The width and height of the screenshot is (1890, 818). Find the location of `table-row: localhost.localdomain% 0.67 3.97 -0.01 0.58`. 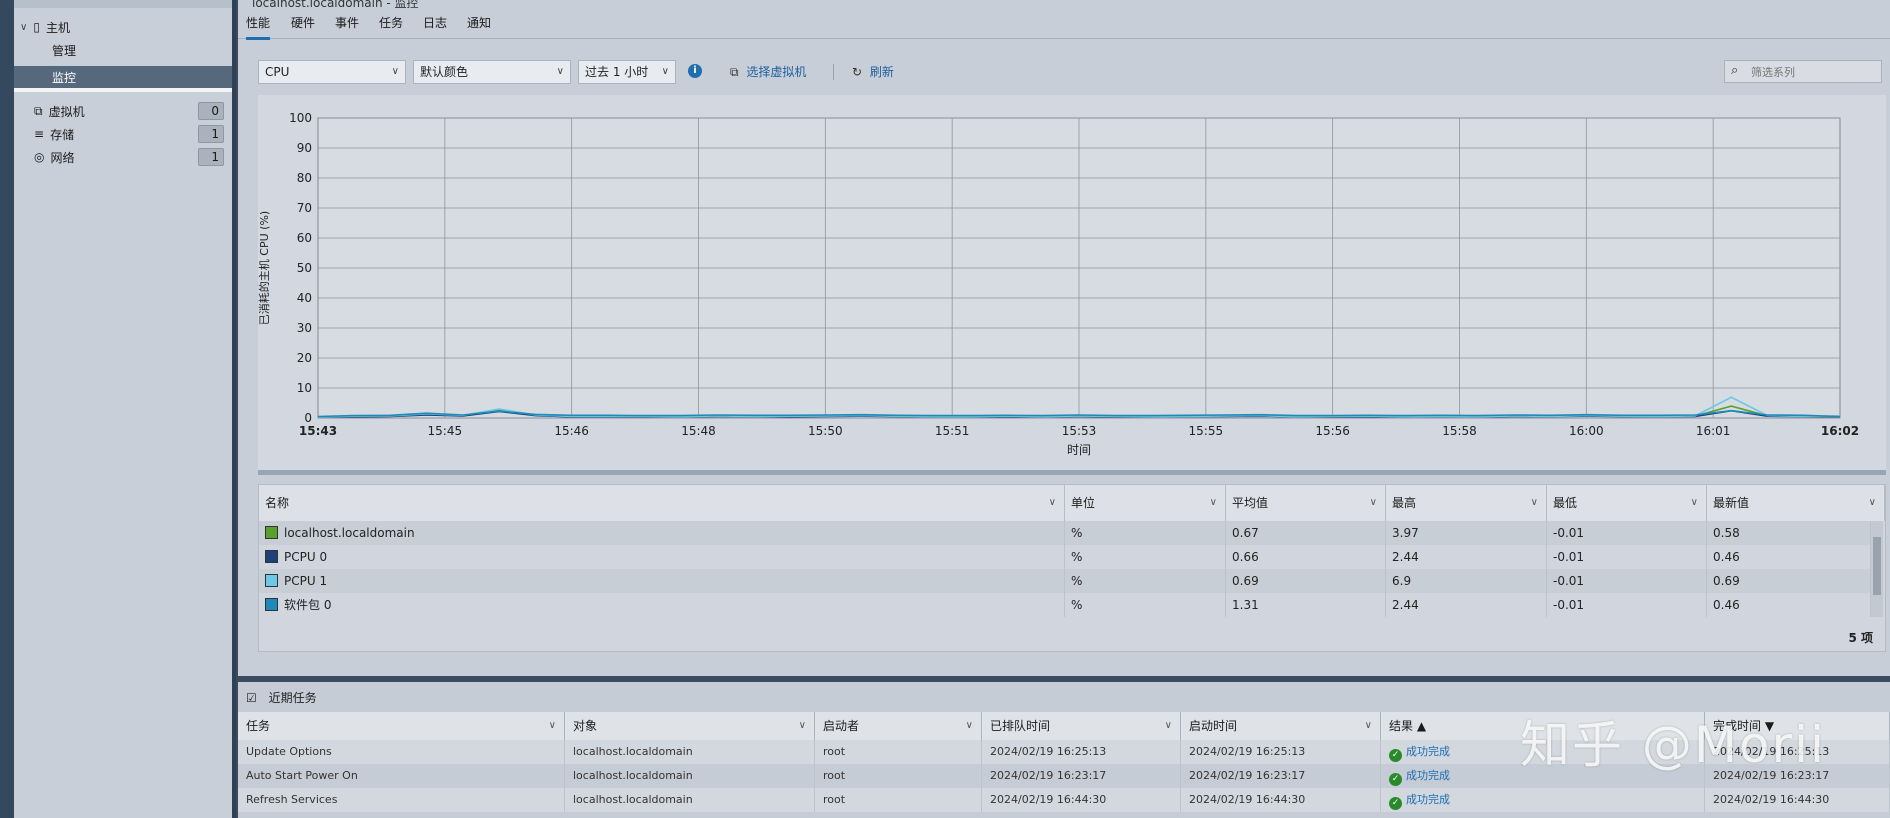

table-row: localhost.localdomain% 0.67 3.97 -0.01 0.58 is located at coordinates (1065, 533).